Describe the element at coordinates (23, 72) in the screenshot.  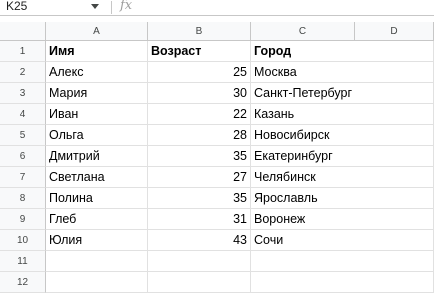
I see `row-header-2: 2` at that location.